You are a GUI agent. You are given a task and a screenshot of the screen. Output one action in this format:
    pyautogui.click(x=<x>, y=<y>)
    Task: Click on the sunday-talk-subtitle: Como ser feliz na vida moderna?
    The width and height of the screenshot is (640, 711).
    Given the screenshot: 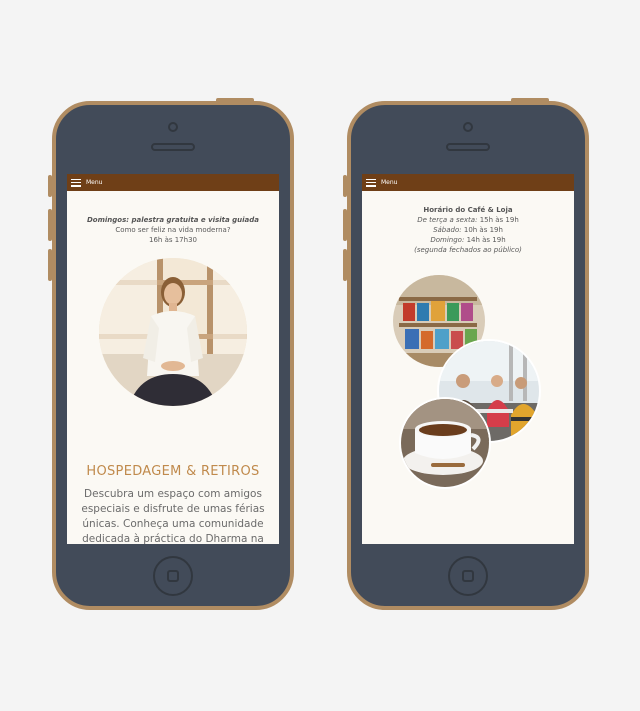 What is the action you would take?
    pyautogui.click(x=173, y=230)
    